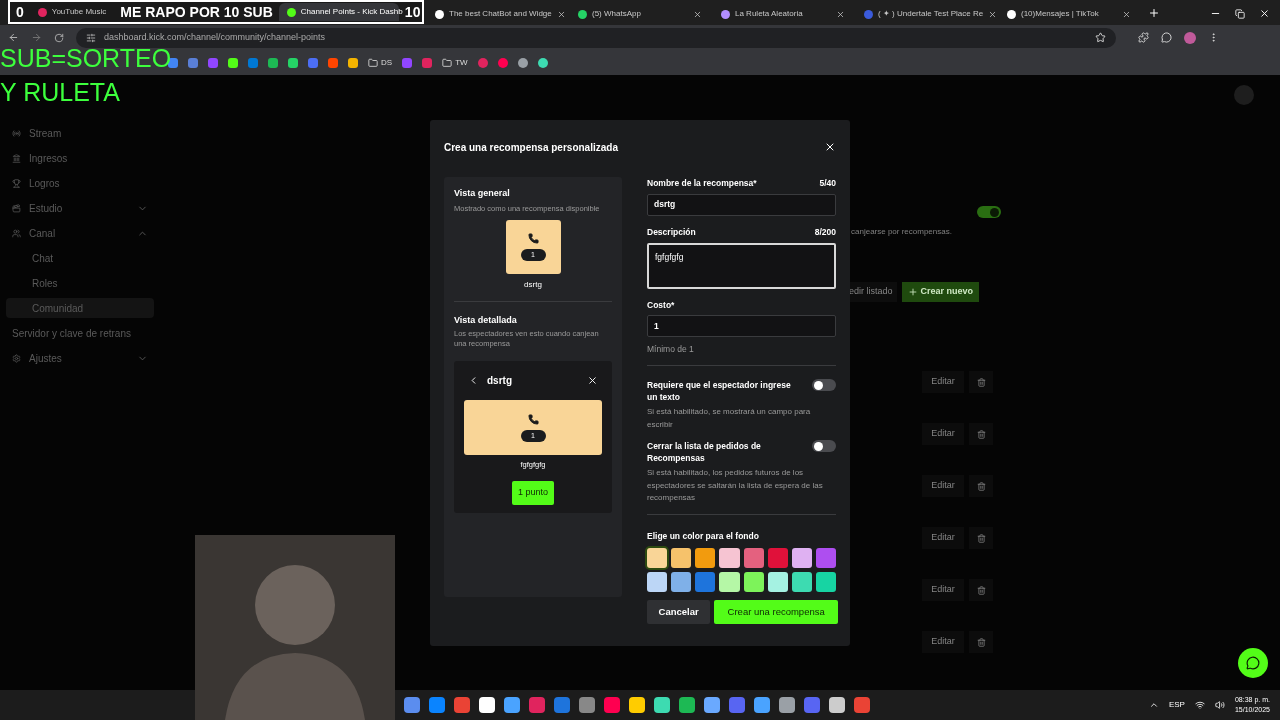  I want to click on bookmark-folder: DS, so click(380, 62).